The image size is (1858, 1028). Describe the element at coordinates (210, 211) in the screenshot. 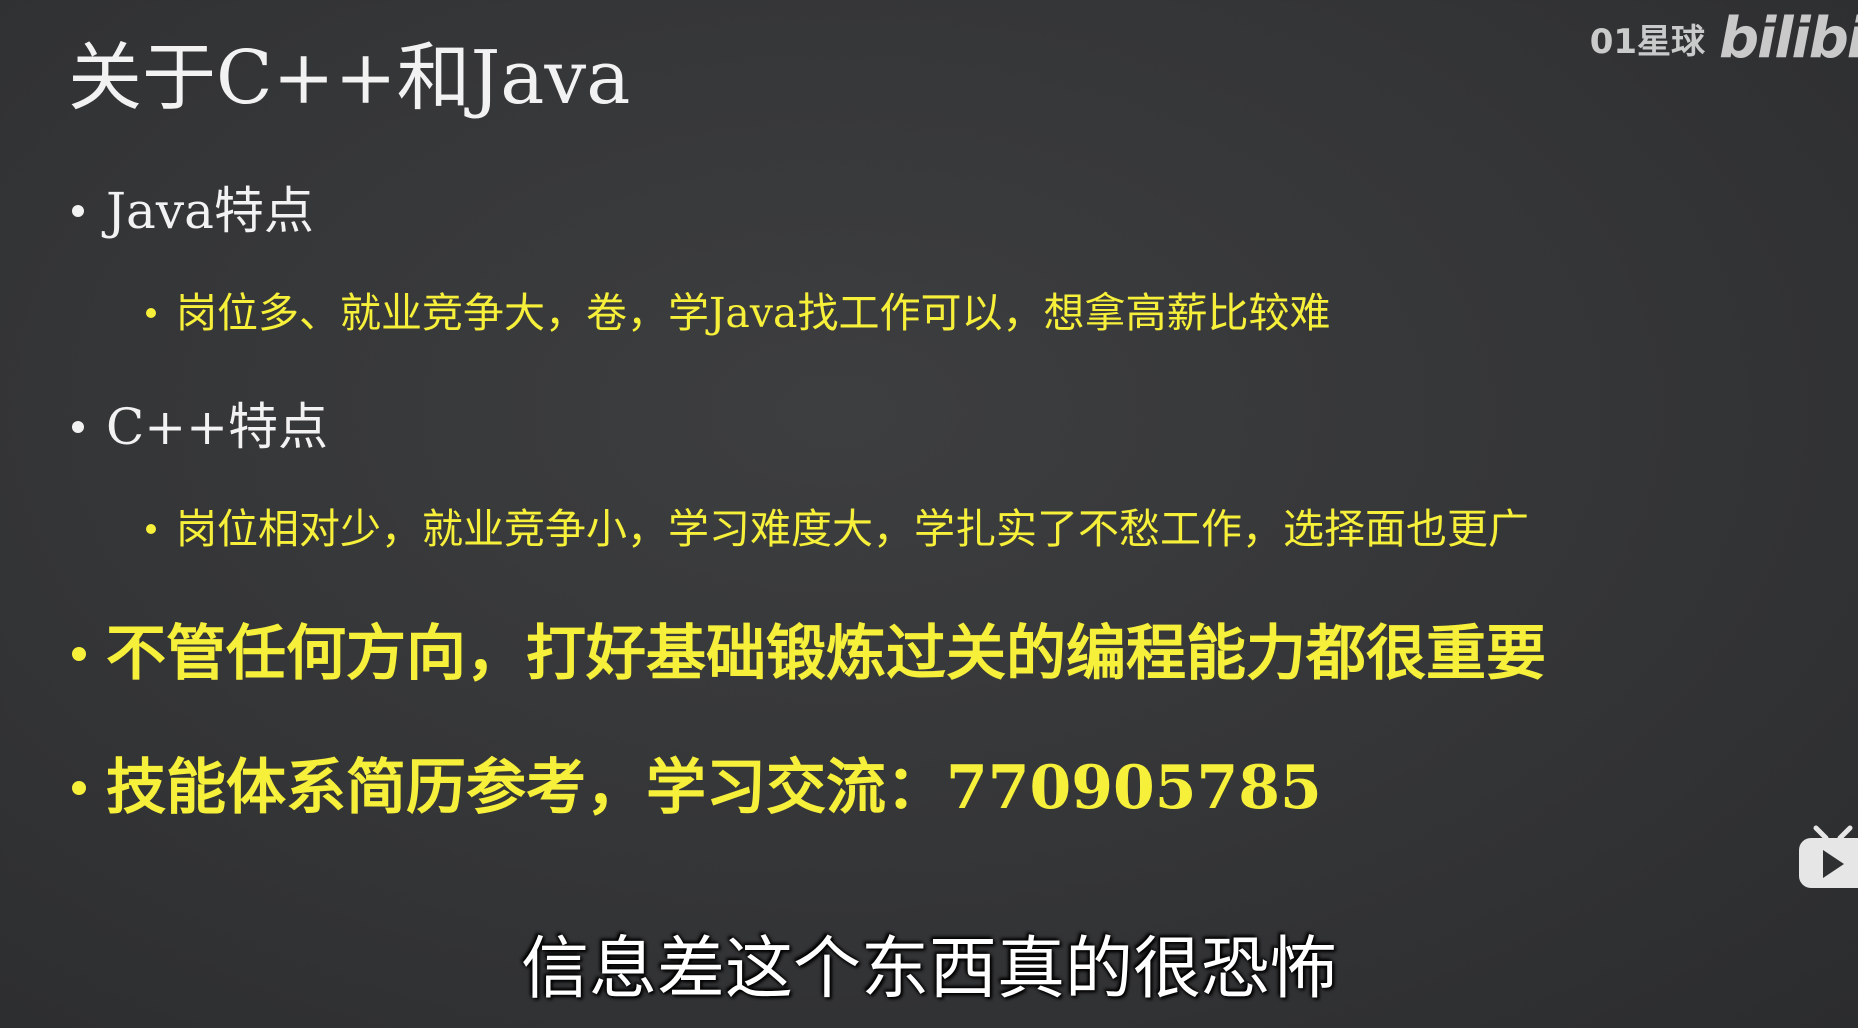

I see `bullet-text: Java特点` at that location.